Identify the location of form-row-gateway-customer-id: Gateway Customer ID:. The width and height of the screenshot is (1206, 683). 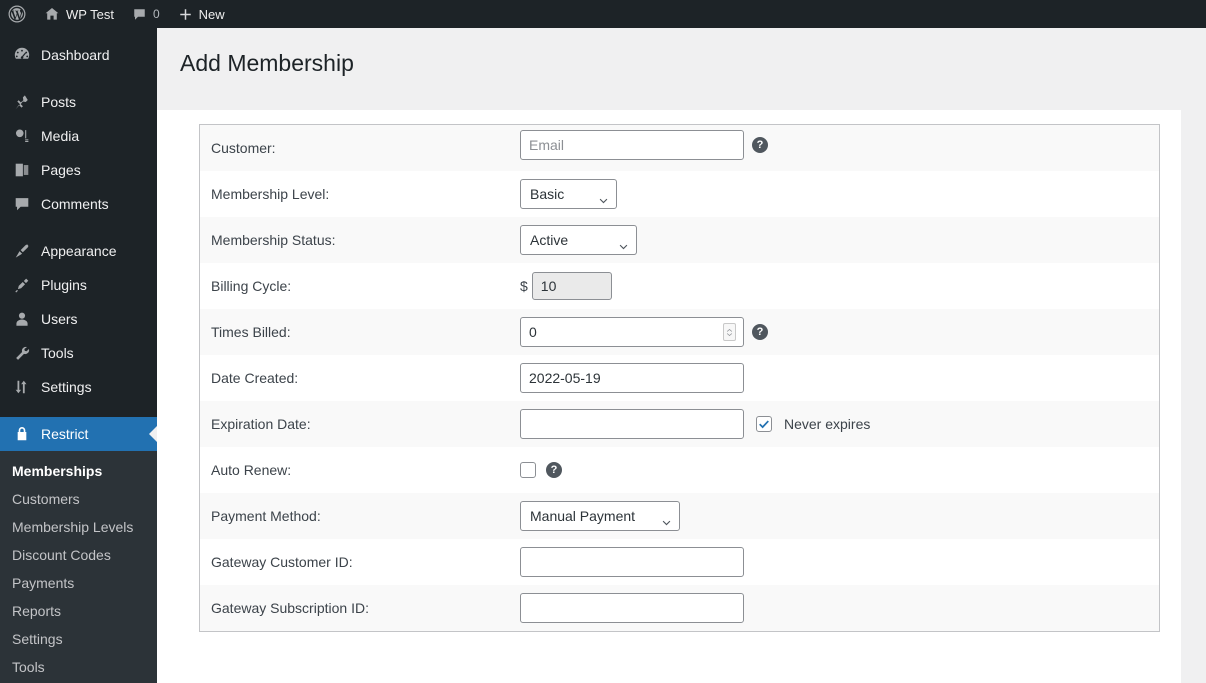
(679, 562).